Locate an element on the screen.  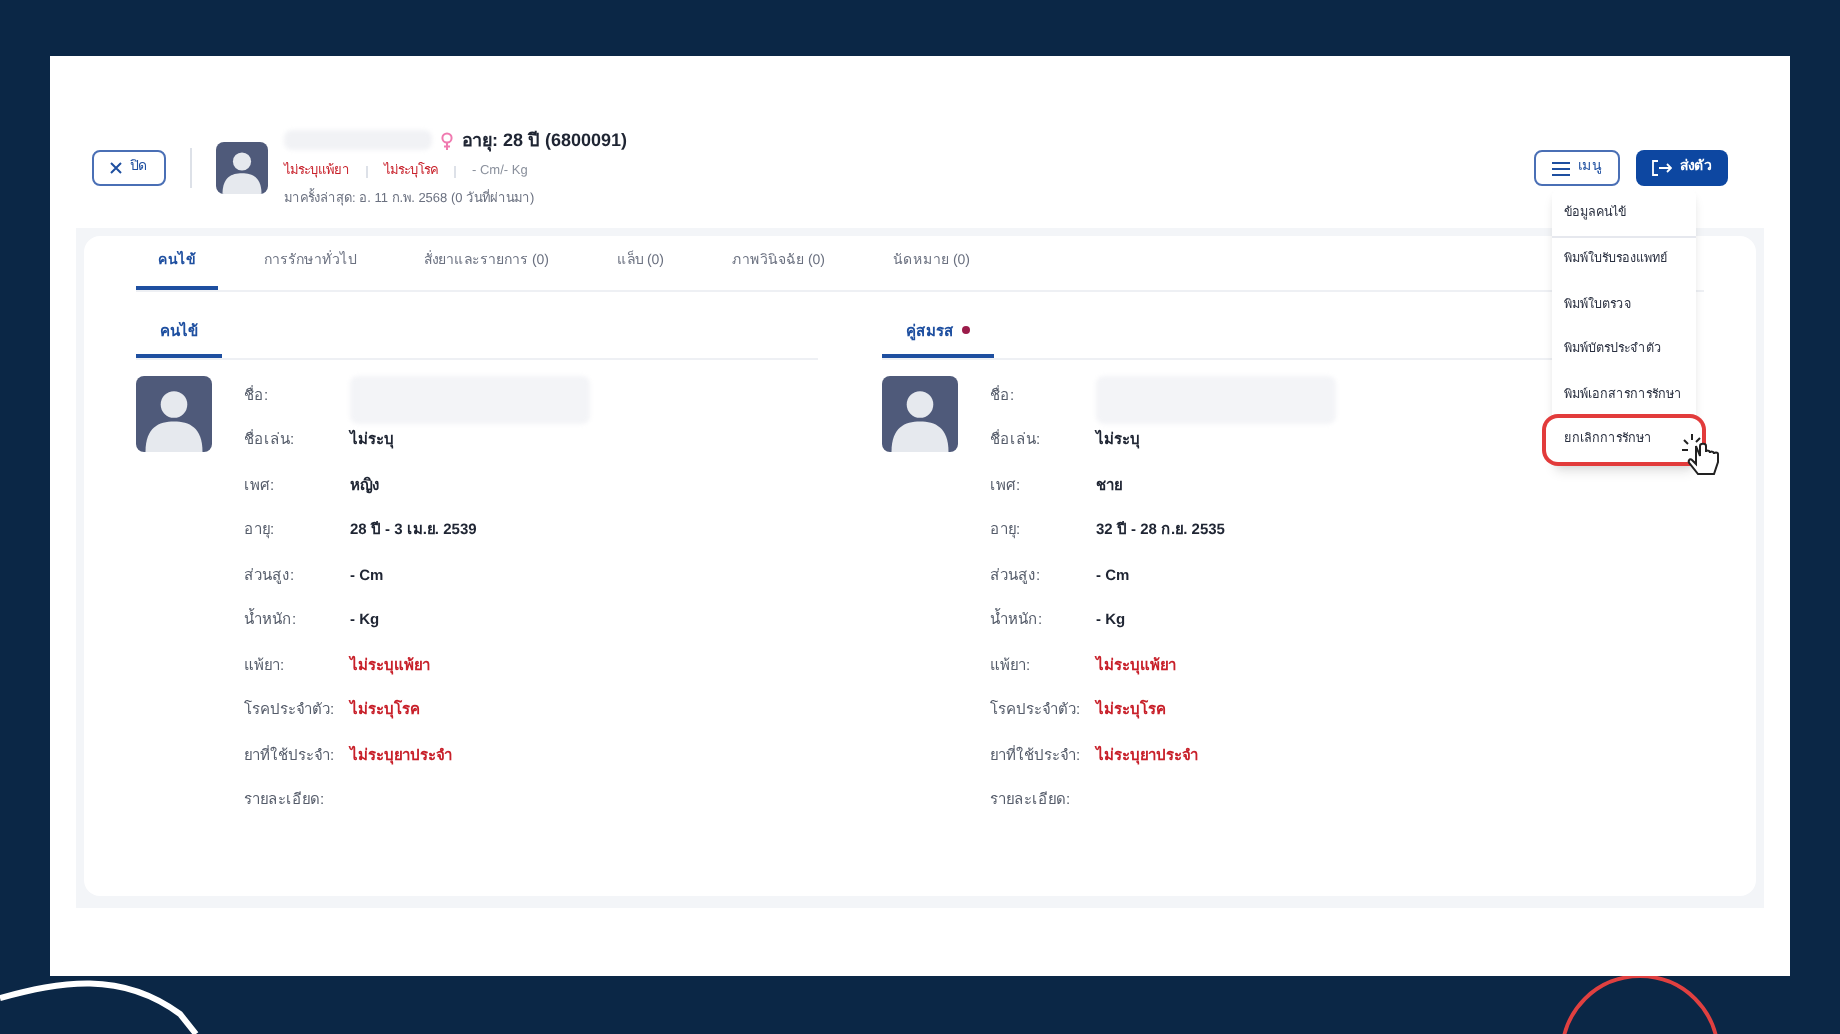
menu-icon is located at coordinates (1561, 168).